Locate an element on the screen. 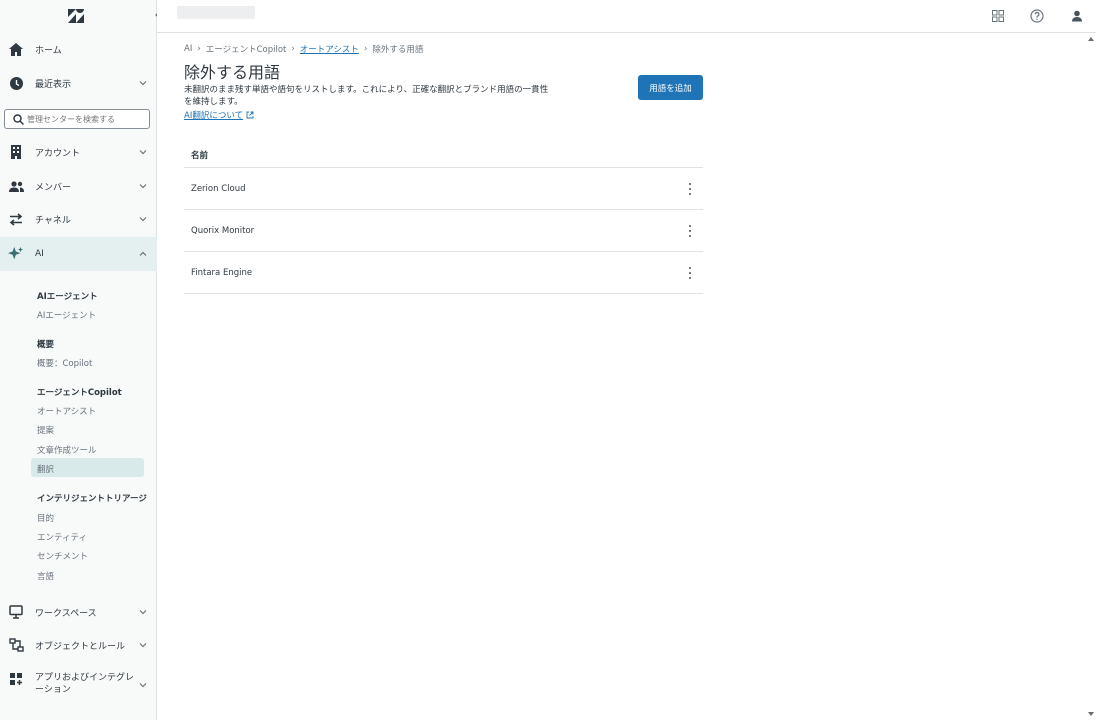 The image size is (1096, 720). term-name: Zerion Cloud is located at coordinates (218, 188).